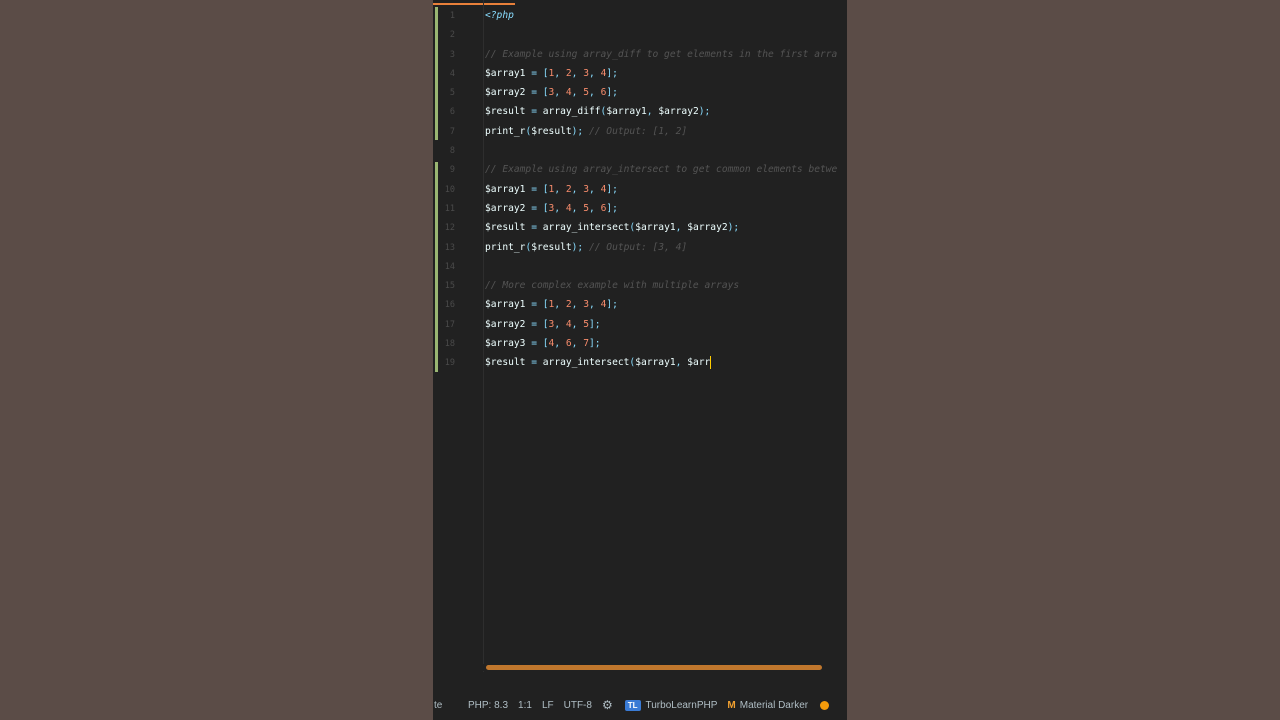 The height and width of the screenshot is (720, 1280). I want to click on horizontal-scrollbar-thumb, so click(654, 667).